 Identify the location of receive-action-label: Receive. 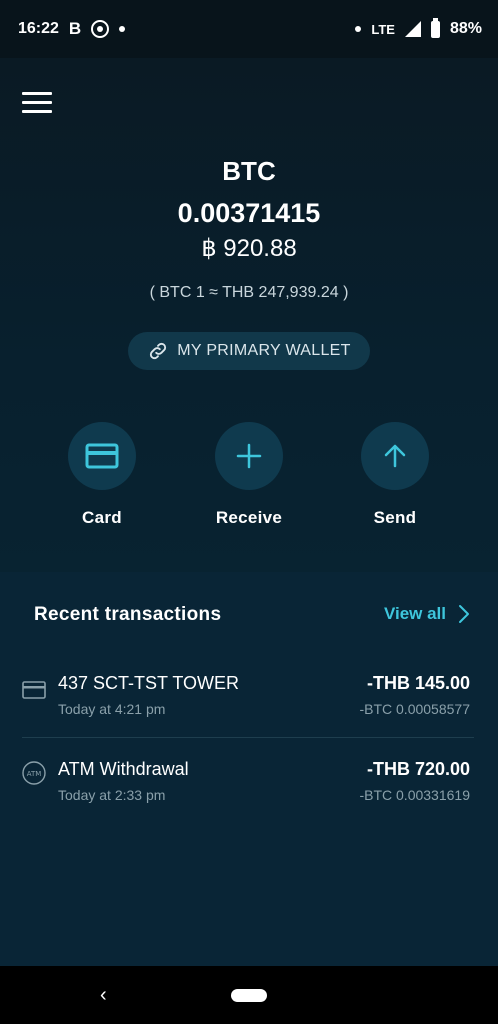
(249, 517).